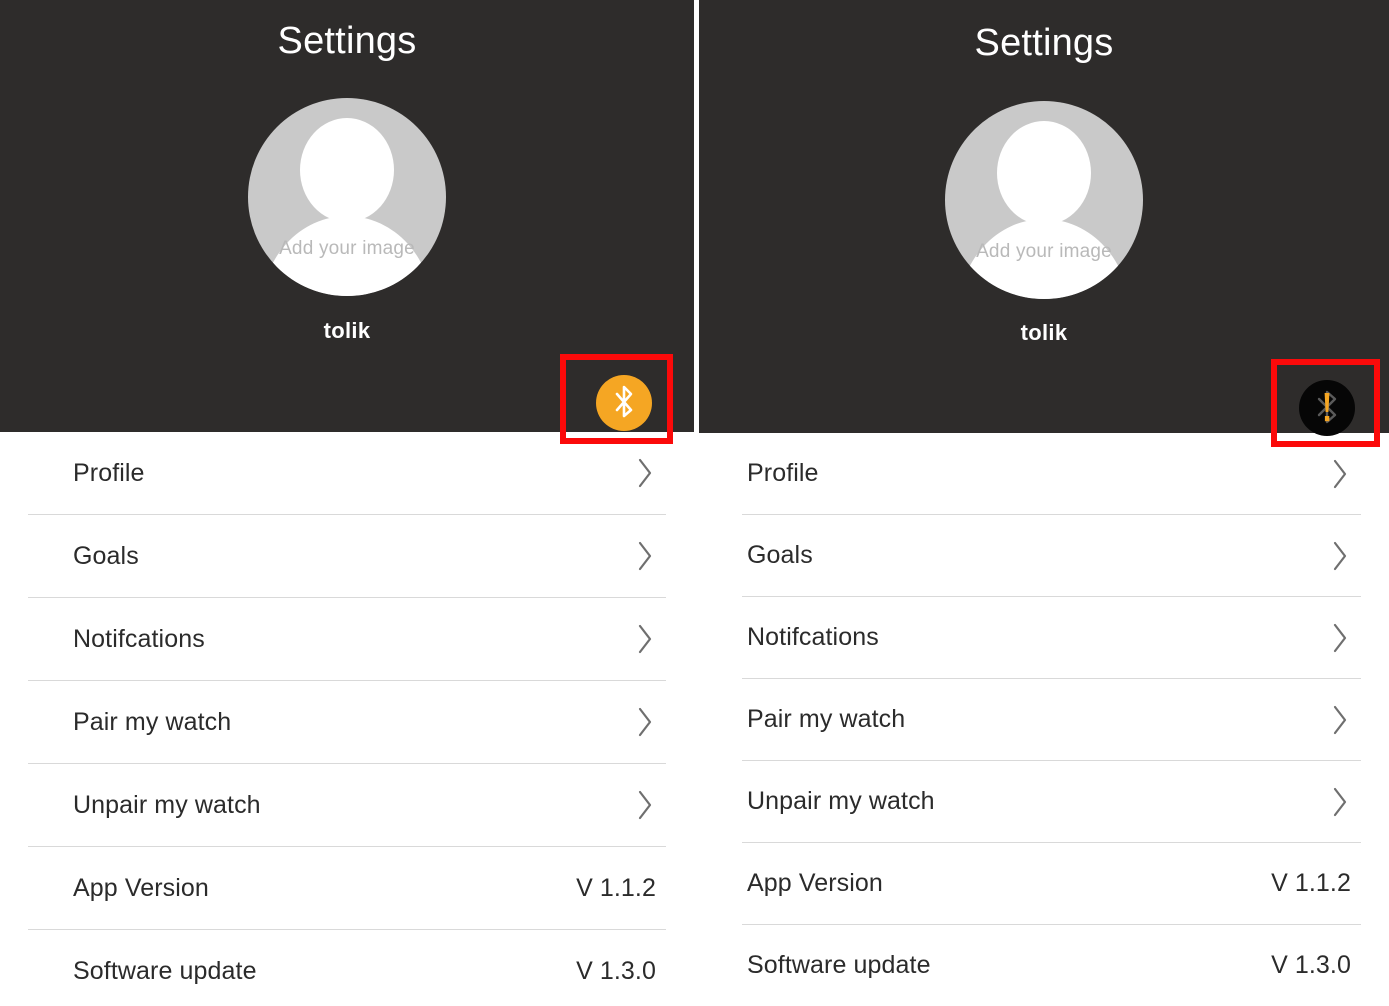 Image resolution: width=1389 pixels, height=1006 pixels. Describe the element at coordinates (616, 399) in the screenshot. I see `bluetooth-highlight-box` at that location.